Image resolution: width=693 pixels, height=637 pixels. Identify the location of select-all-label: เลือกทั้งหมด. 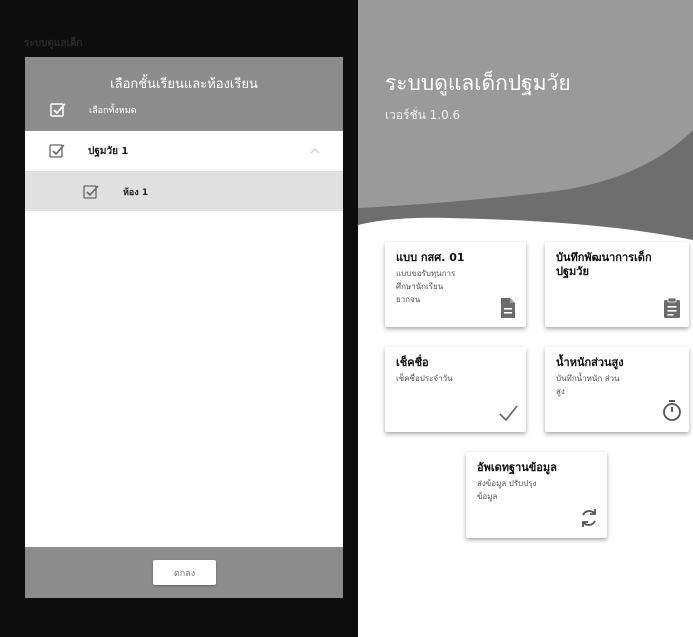
(112, 110).